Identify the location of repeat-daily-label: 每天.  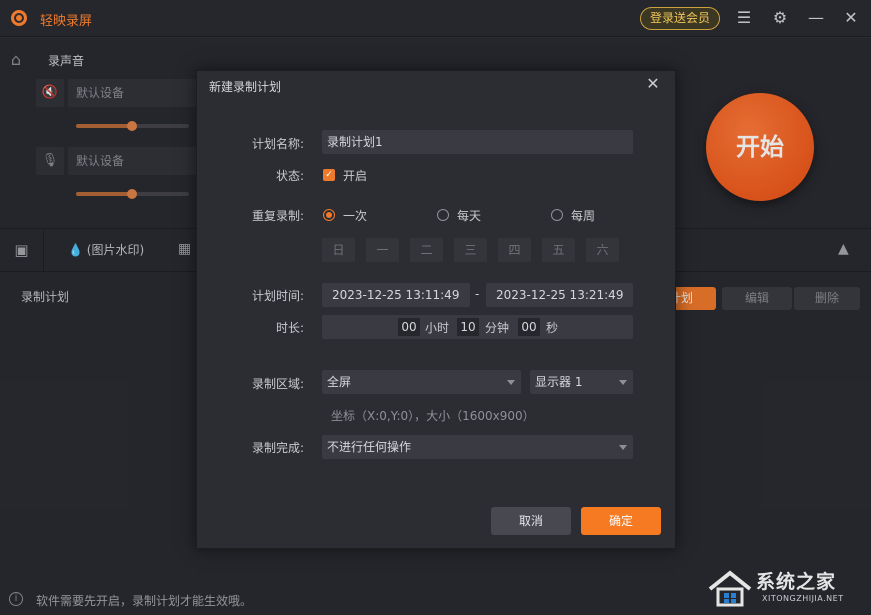
(469, 216).